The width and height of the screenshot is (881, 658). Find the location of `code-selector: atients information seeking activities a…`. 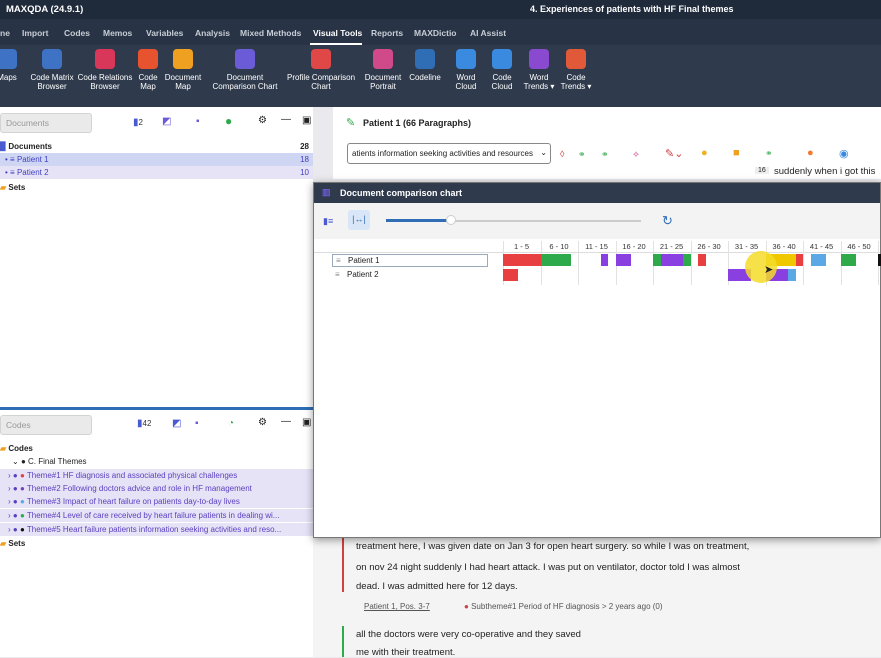

code-selector: atients information seeking activities a… is located at coordinates (449, 153).